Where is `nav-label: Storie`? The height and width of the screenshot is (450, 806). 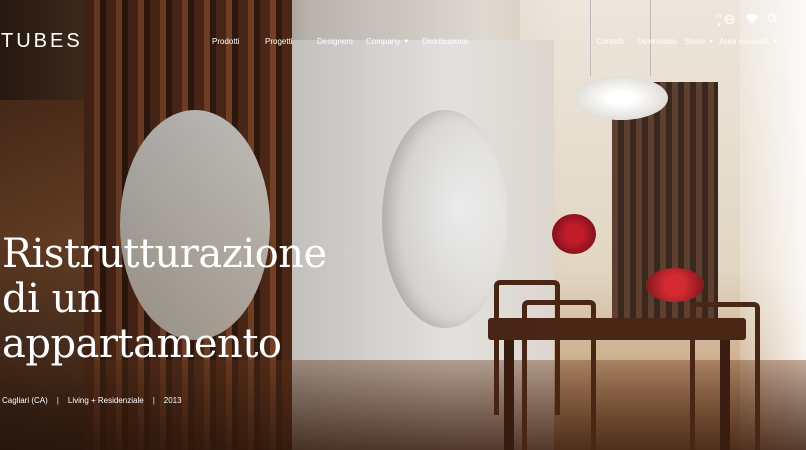 nav-label: Storie is located at coordinates (695, 41).